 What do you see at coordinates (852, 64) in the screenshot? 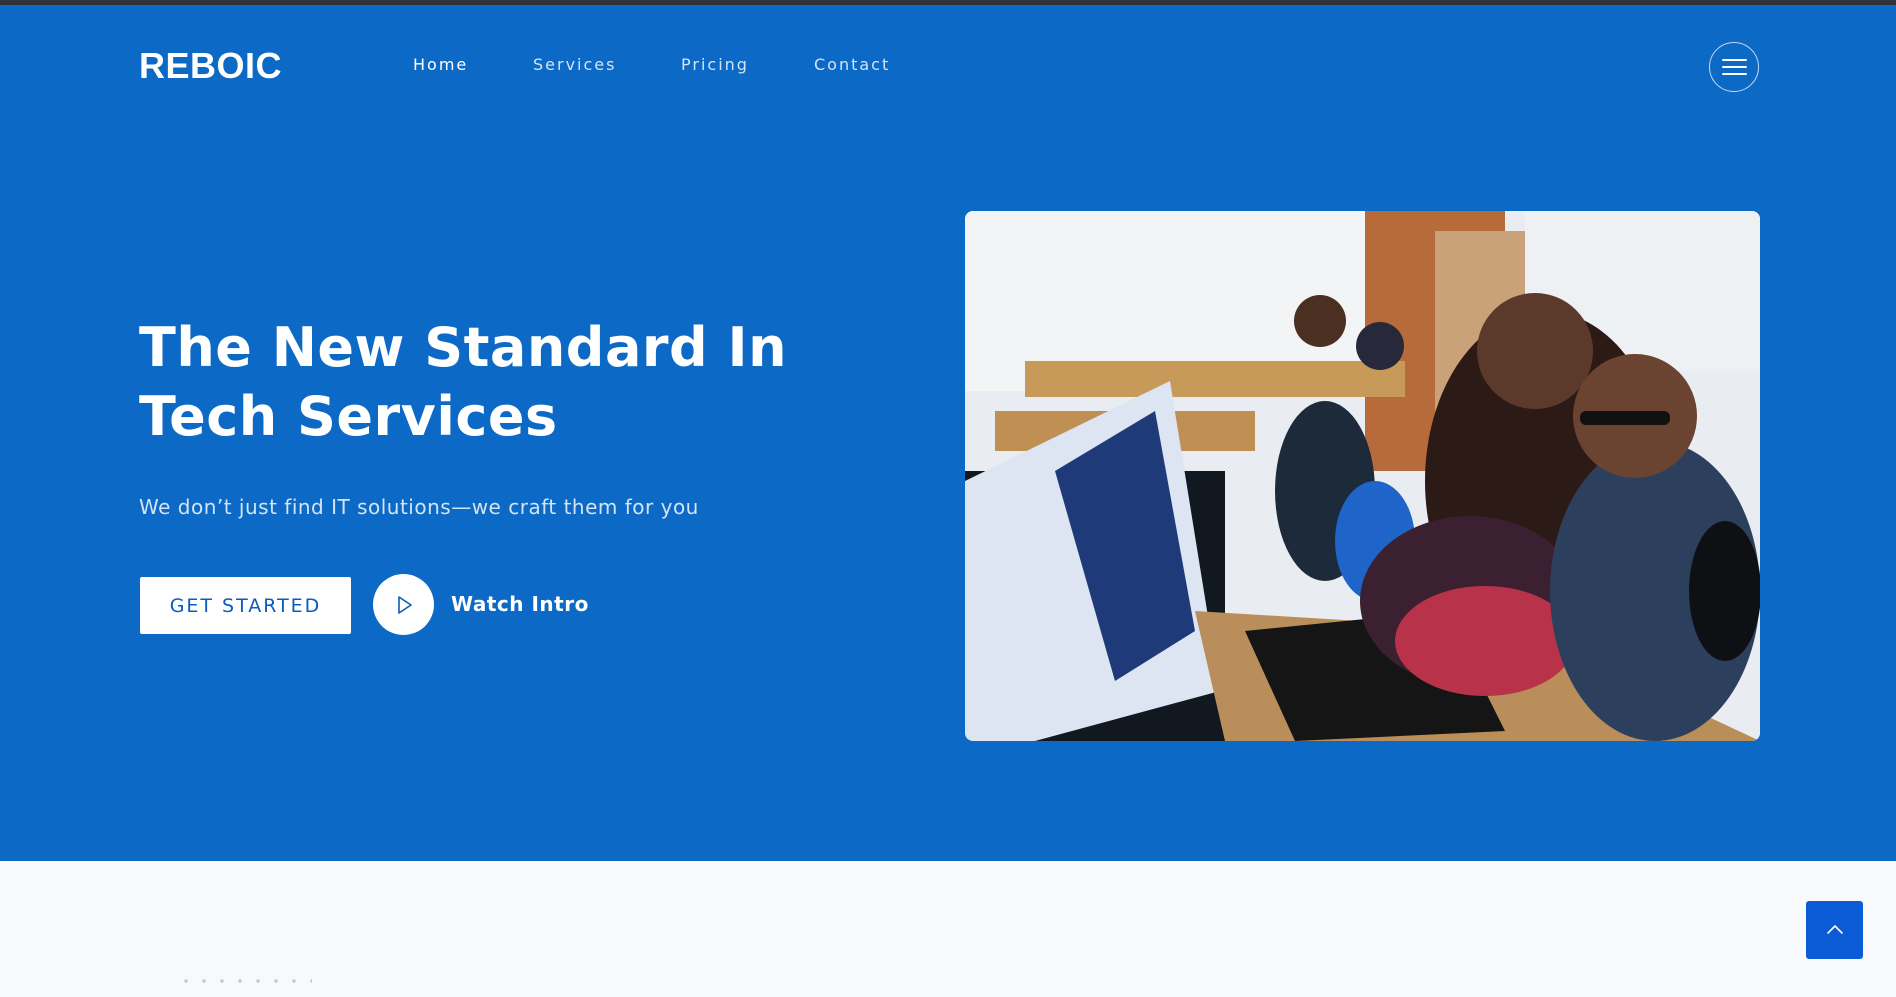
I see `nav-contact: Contact` at bounding box center [852, 64].